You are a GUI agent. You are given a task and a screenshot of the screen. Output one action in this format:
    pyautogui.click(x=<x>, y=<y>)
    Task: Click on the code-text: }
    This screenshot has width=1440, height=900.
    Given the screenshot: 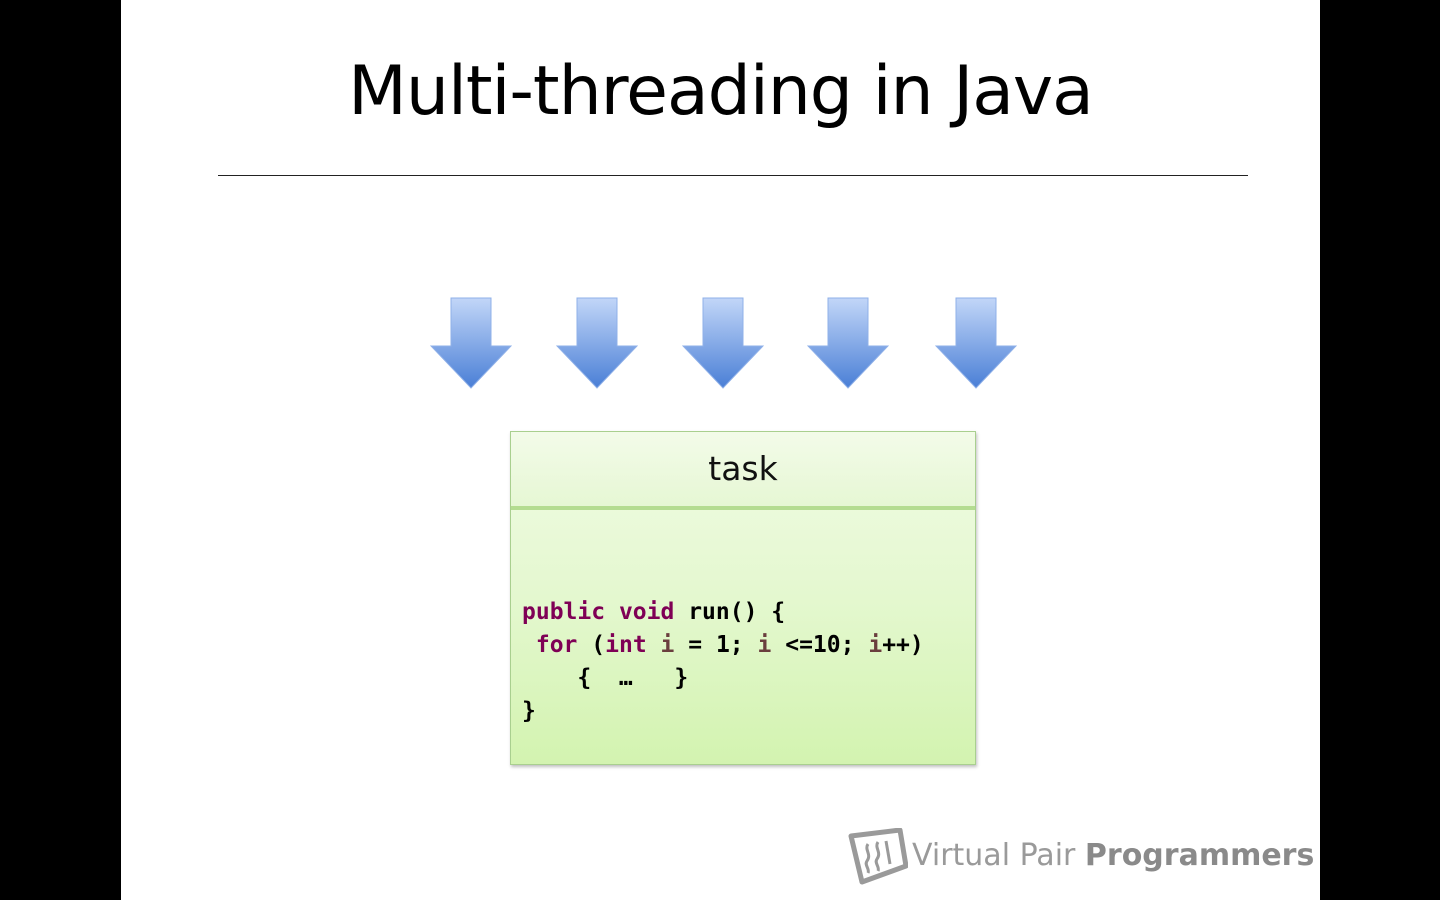 What is the action you would take?
    pyautogui.click(x=529, y=711)
    